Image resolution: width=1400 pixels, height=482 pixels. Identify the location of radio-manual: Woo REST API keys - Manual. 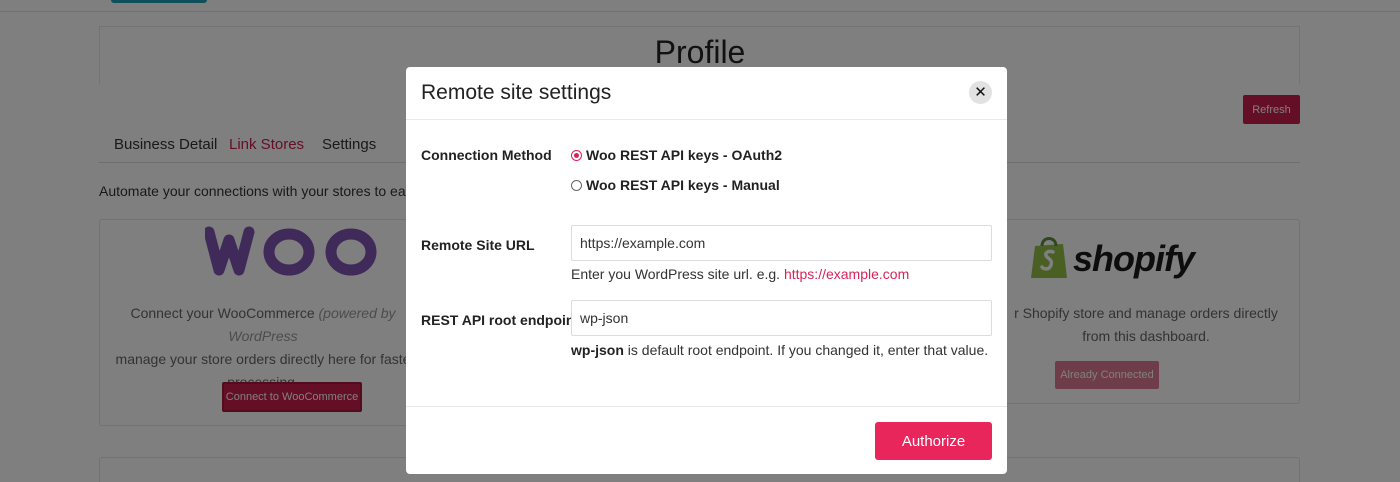
(675, 185).